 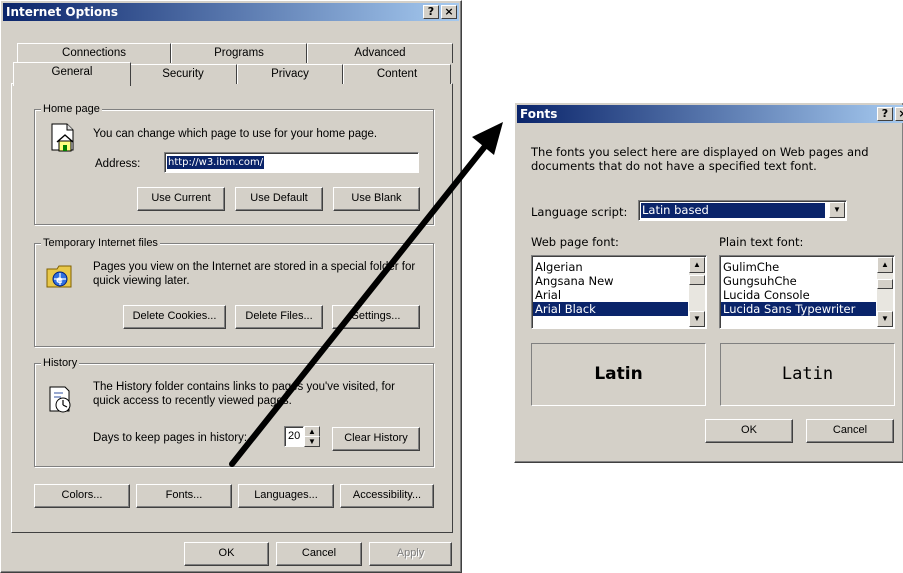 I want to click on plain-font-preview: Latin, so click(x=807, y=374).